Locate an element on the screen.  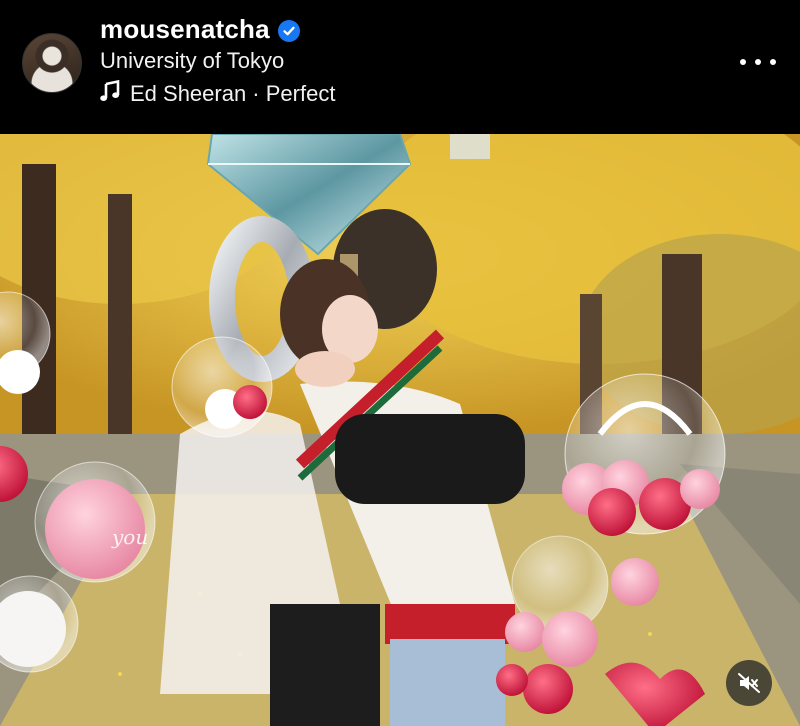
username-link: mousenatcha is located at coordinates (185, 29).